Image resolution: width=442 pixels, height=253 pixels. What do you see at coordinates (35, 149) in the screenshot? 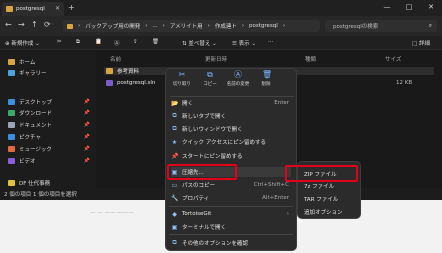
I see `sidebar-item-label: ミュージック` at bounding box center [35, 149].